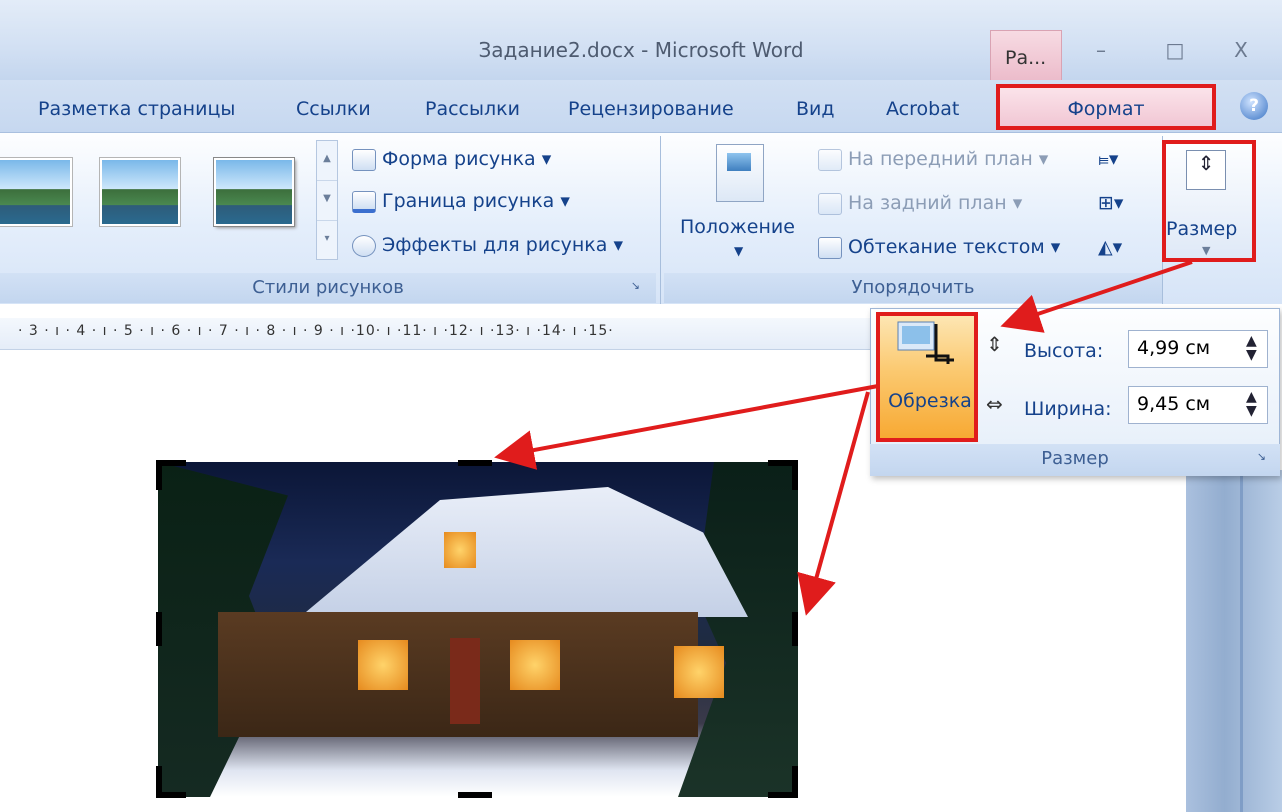 Image resolution: width=1282 pixels, height=812 pixels. What do you see at coordinates (738, 251) in the screenshot?
I see `position-dropdown-icon: ▼` at bounding box center [738, 251].